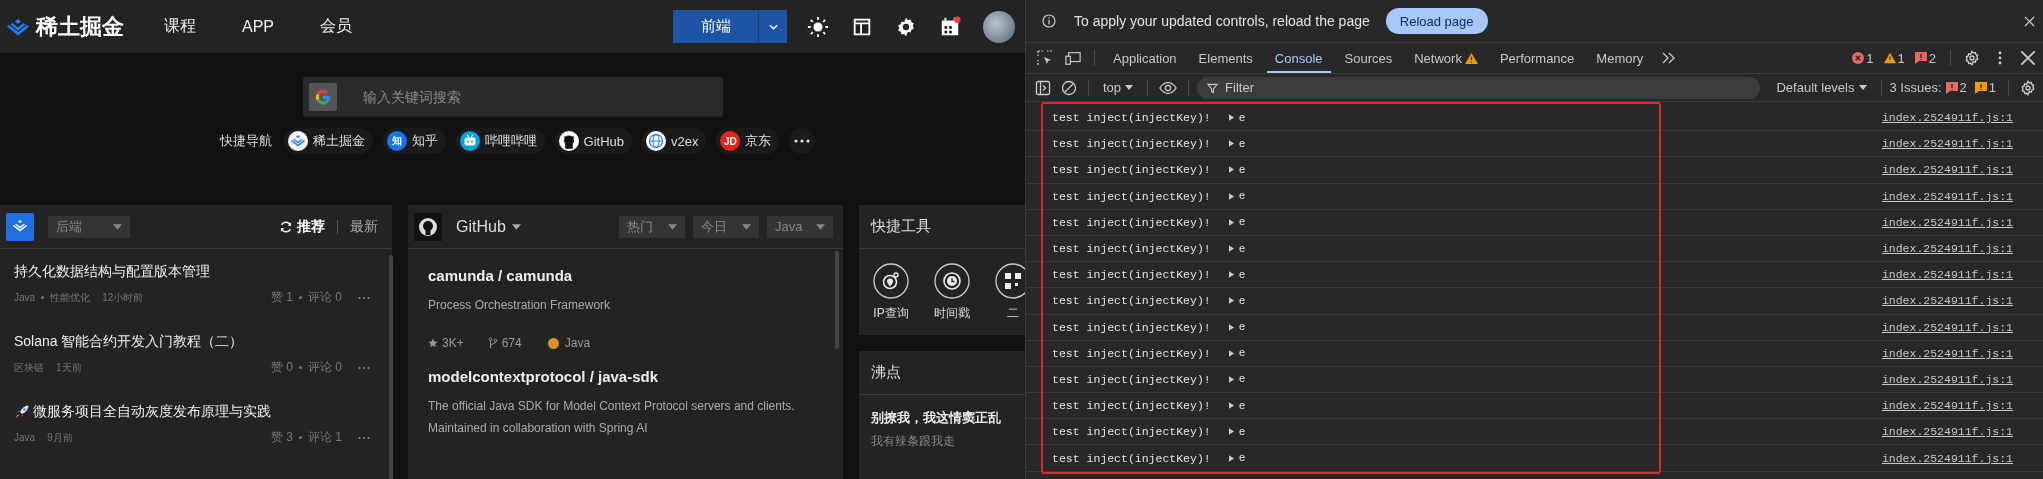 The width and height of the screenshot is (2043, 479). What do you see at coordinates (1932, 58) in the screenshot?
I see `message-count: 2` at bounding box center [1932, 58].